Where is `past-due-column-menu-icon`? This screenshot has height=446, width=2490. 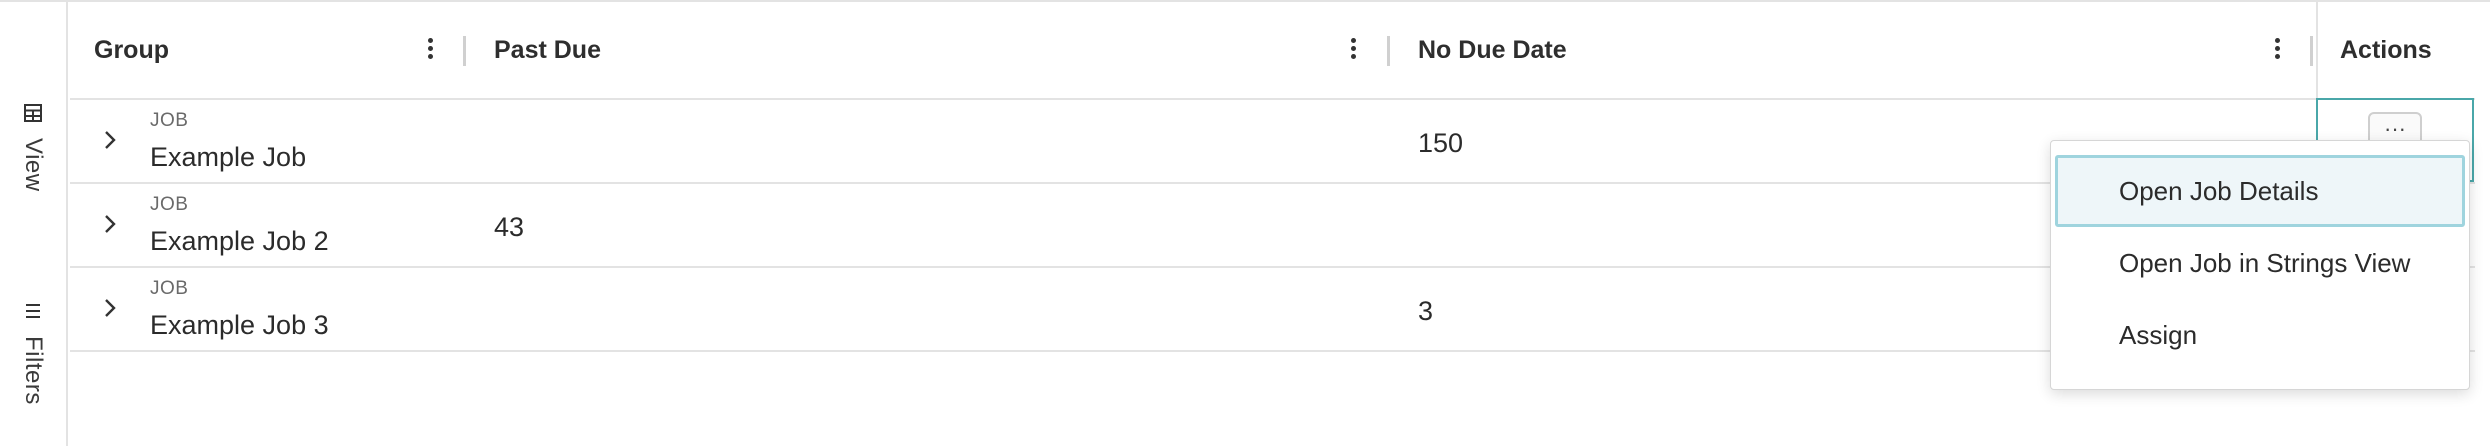
past-due-column-menu-icon is located at coordinates (1353, 49).